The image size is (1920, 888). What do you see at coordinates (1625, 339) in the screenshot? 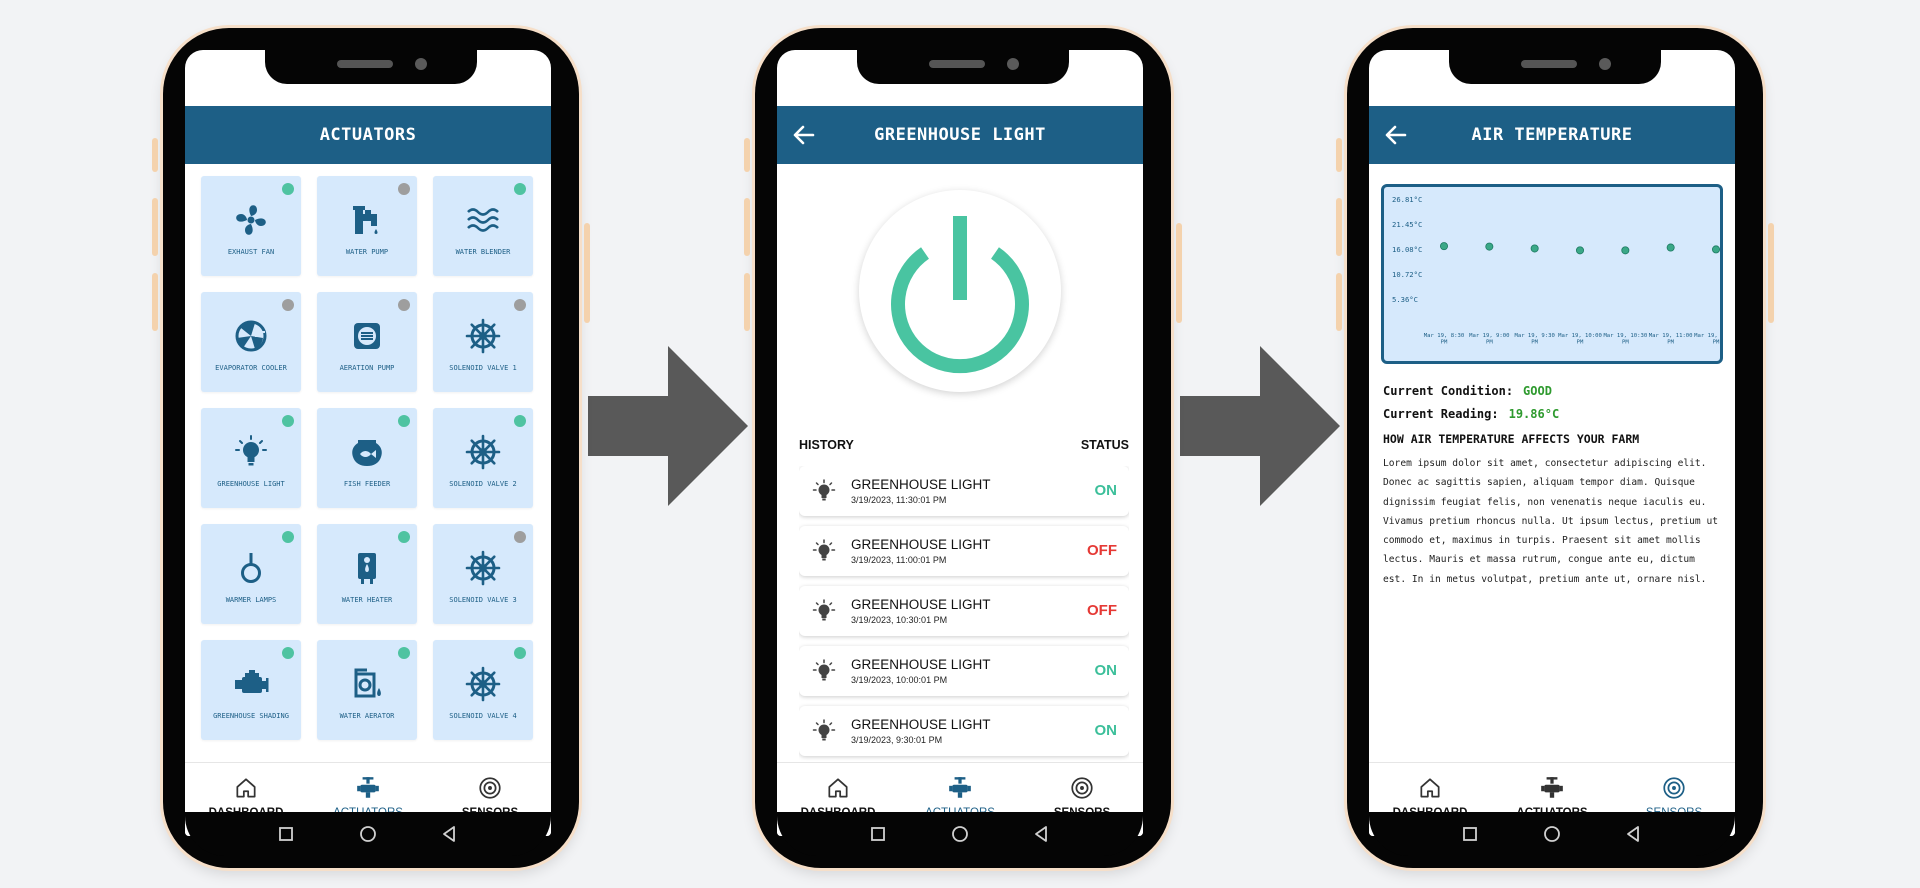
I see `x-tick-label: Mar 19, 10:30 PM` at bounding box center [1625, 339].